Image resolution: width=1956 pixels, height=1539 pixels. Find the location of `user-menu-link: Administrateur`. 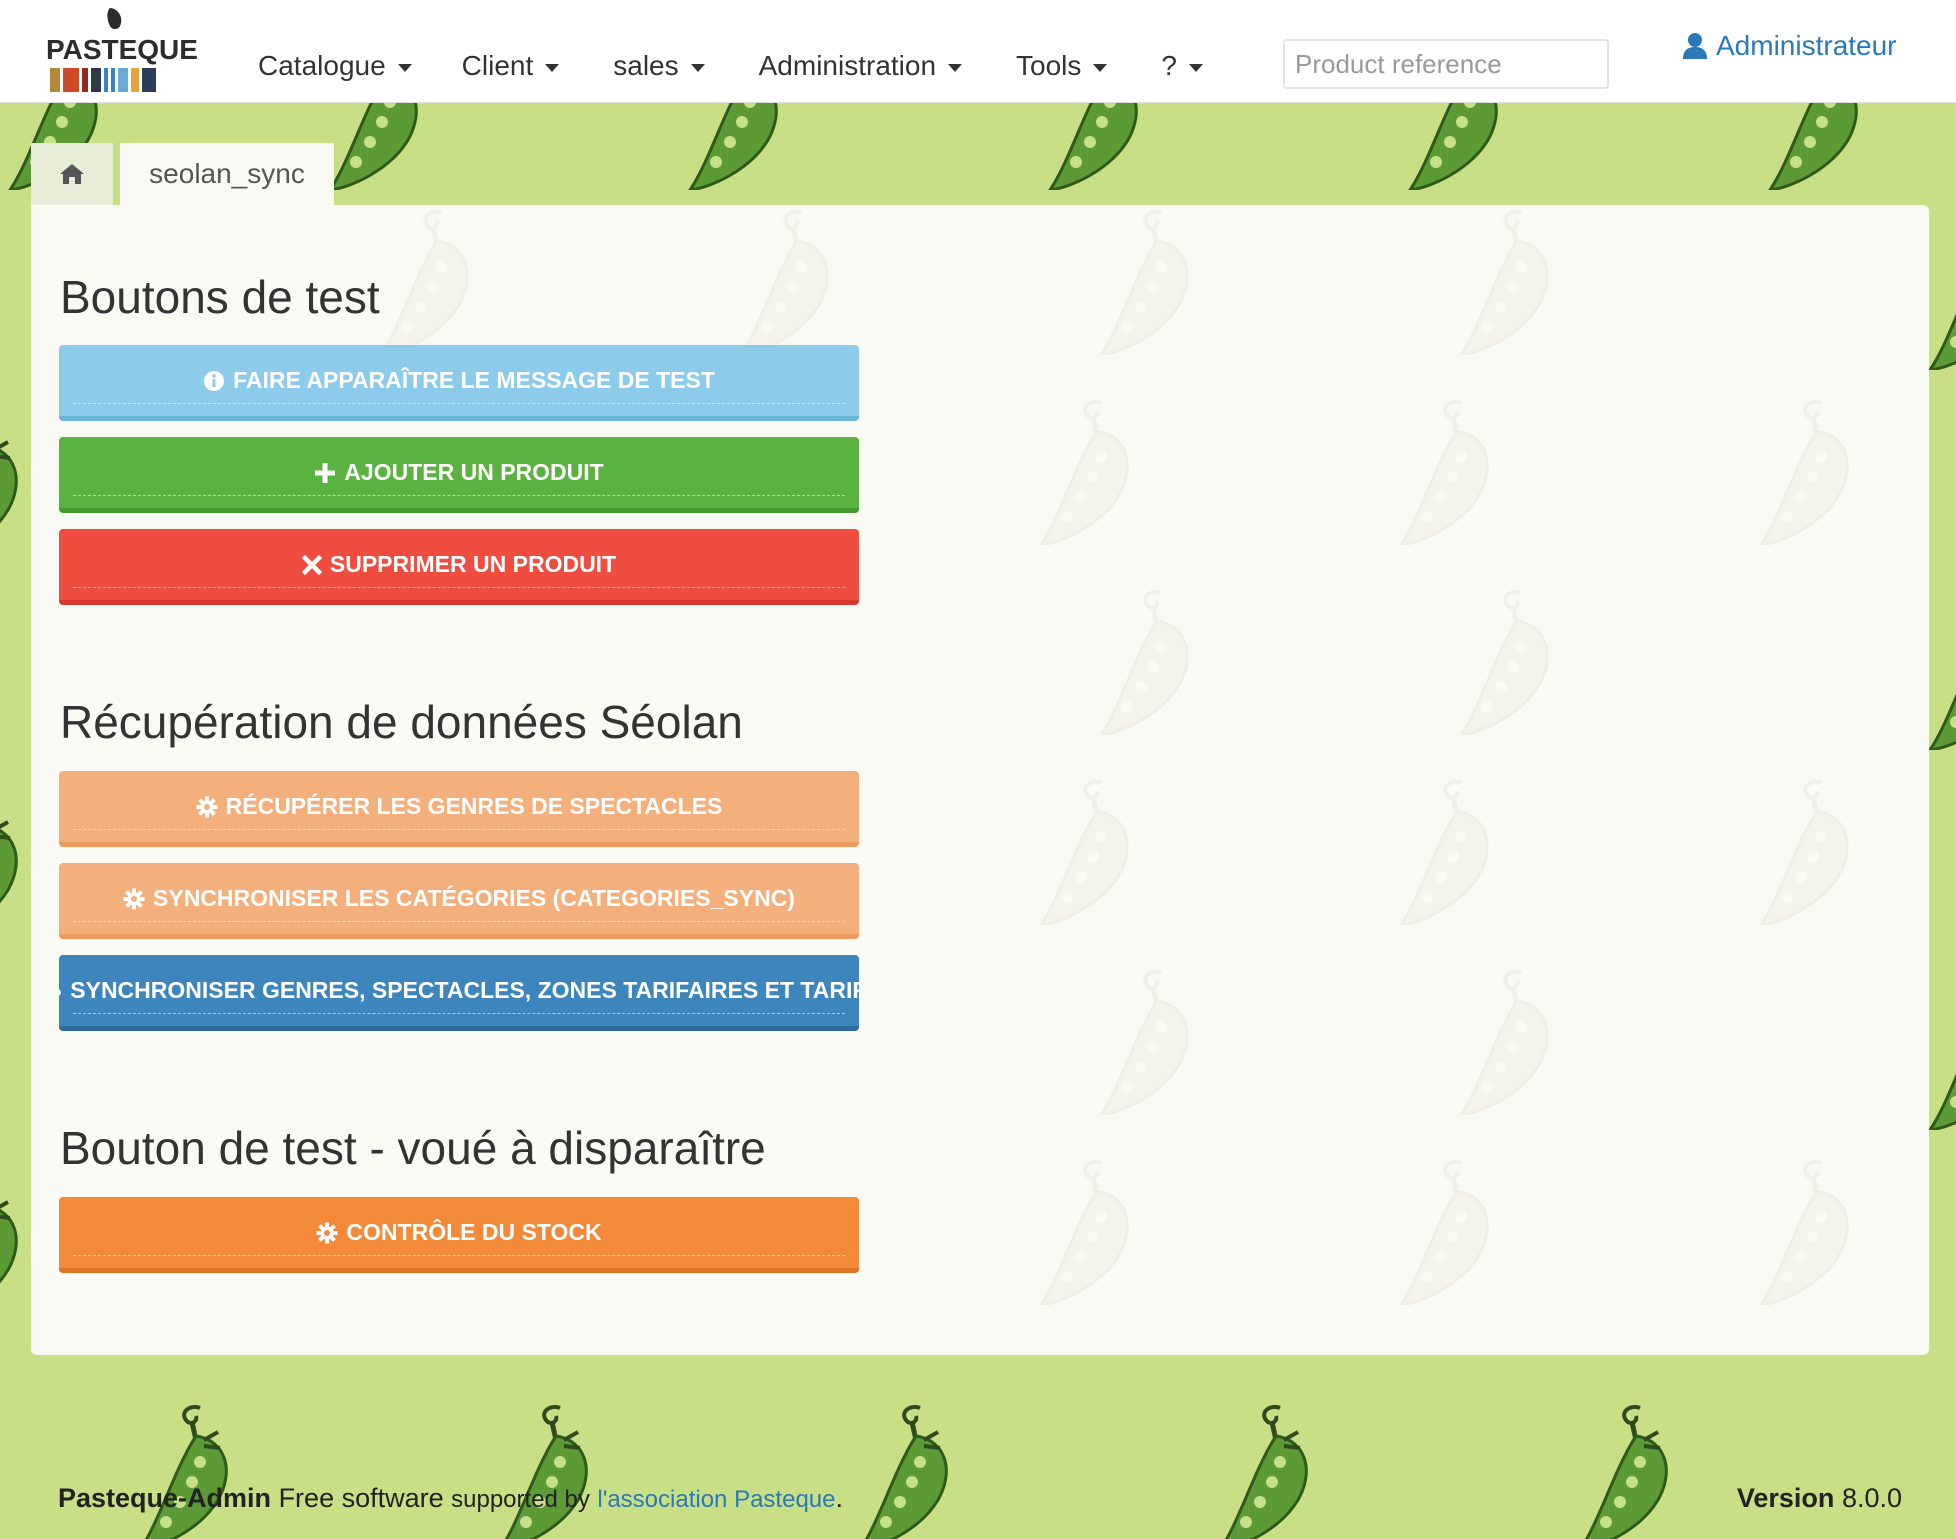

user-menu-link: Administrateur is located at coordinates (1789, 46).